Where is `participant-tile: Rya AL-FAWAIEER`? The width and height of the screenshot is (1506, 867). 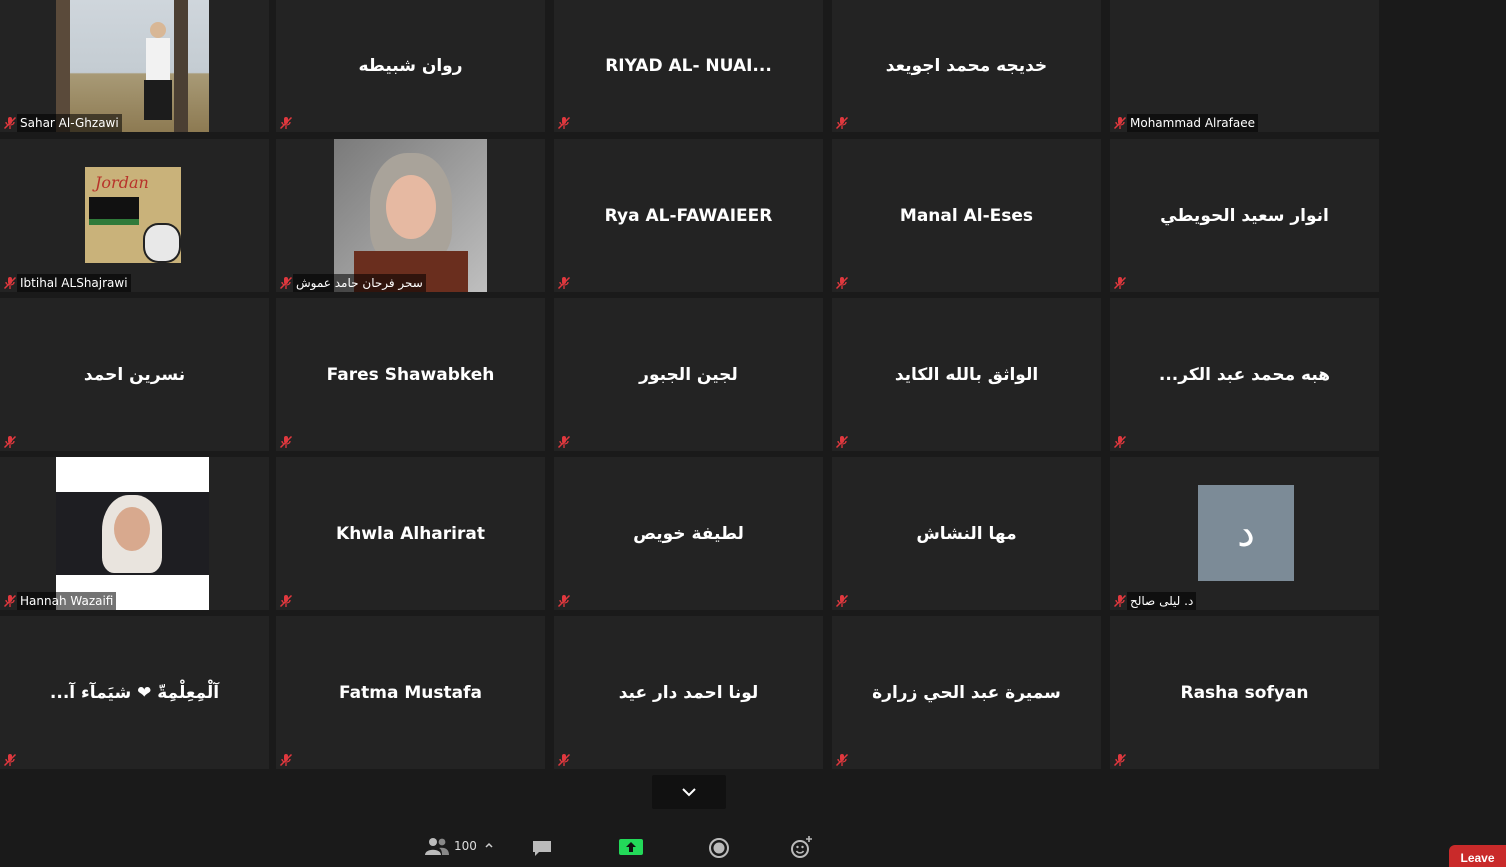 participant-tile: Rya AL-FAWAIEER is located at coordinates (688, 215).